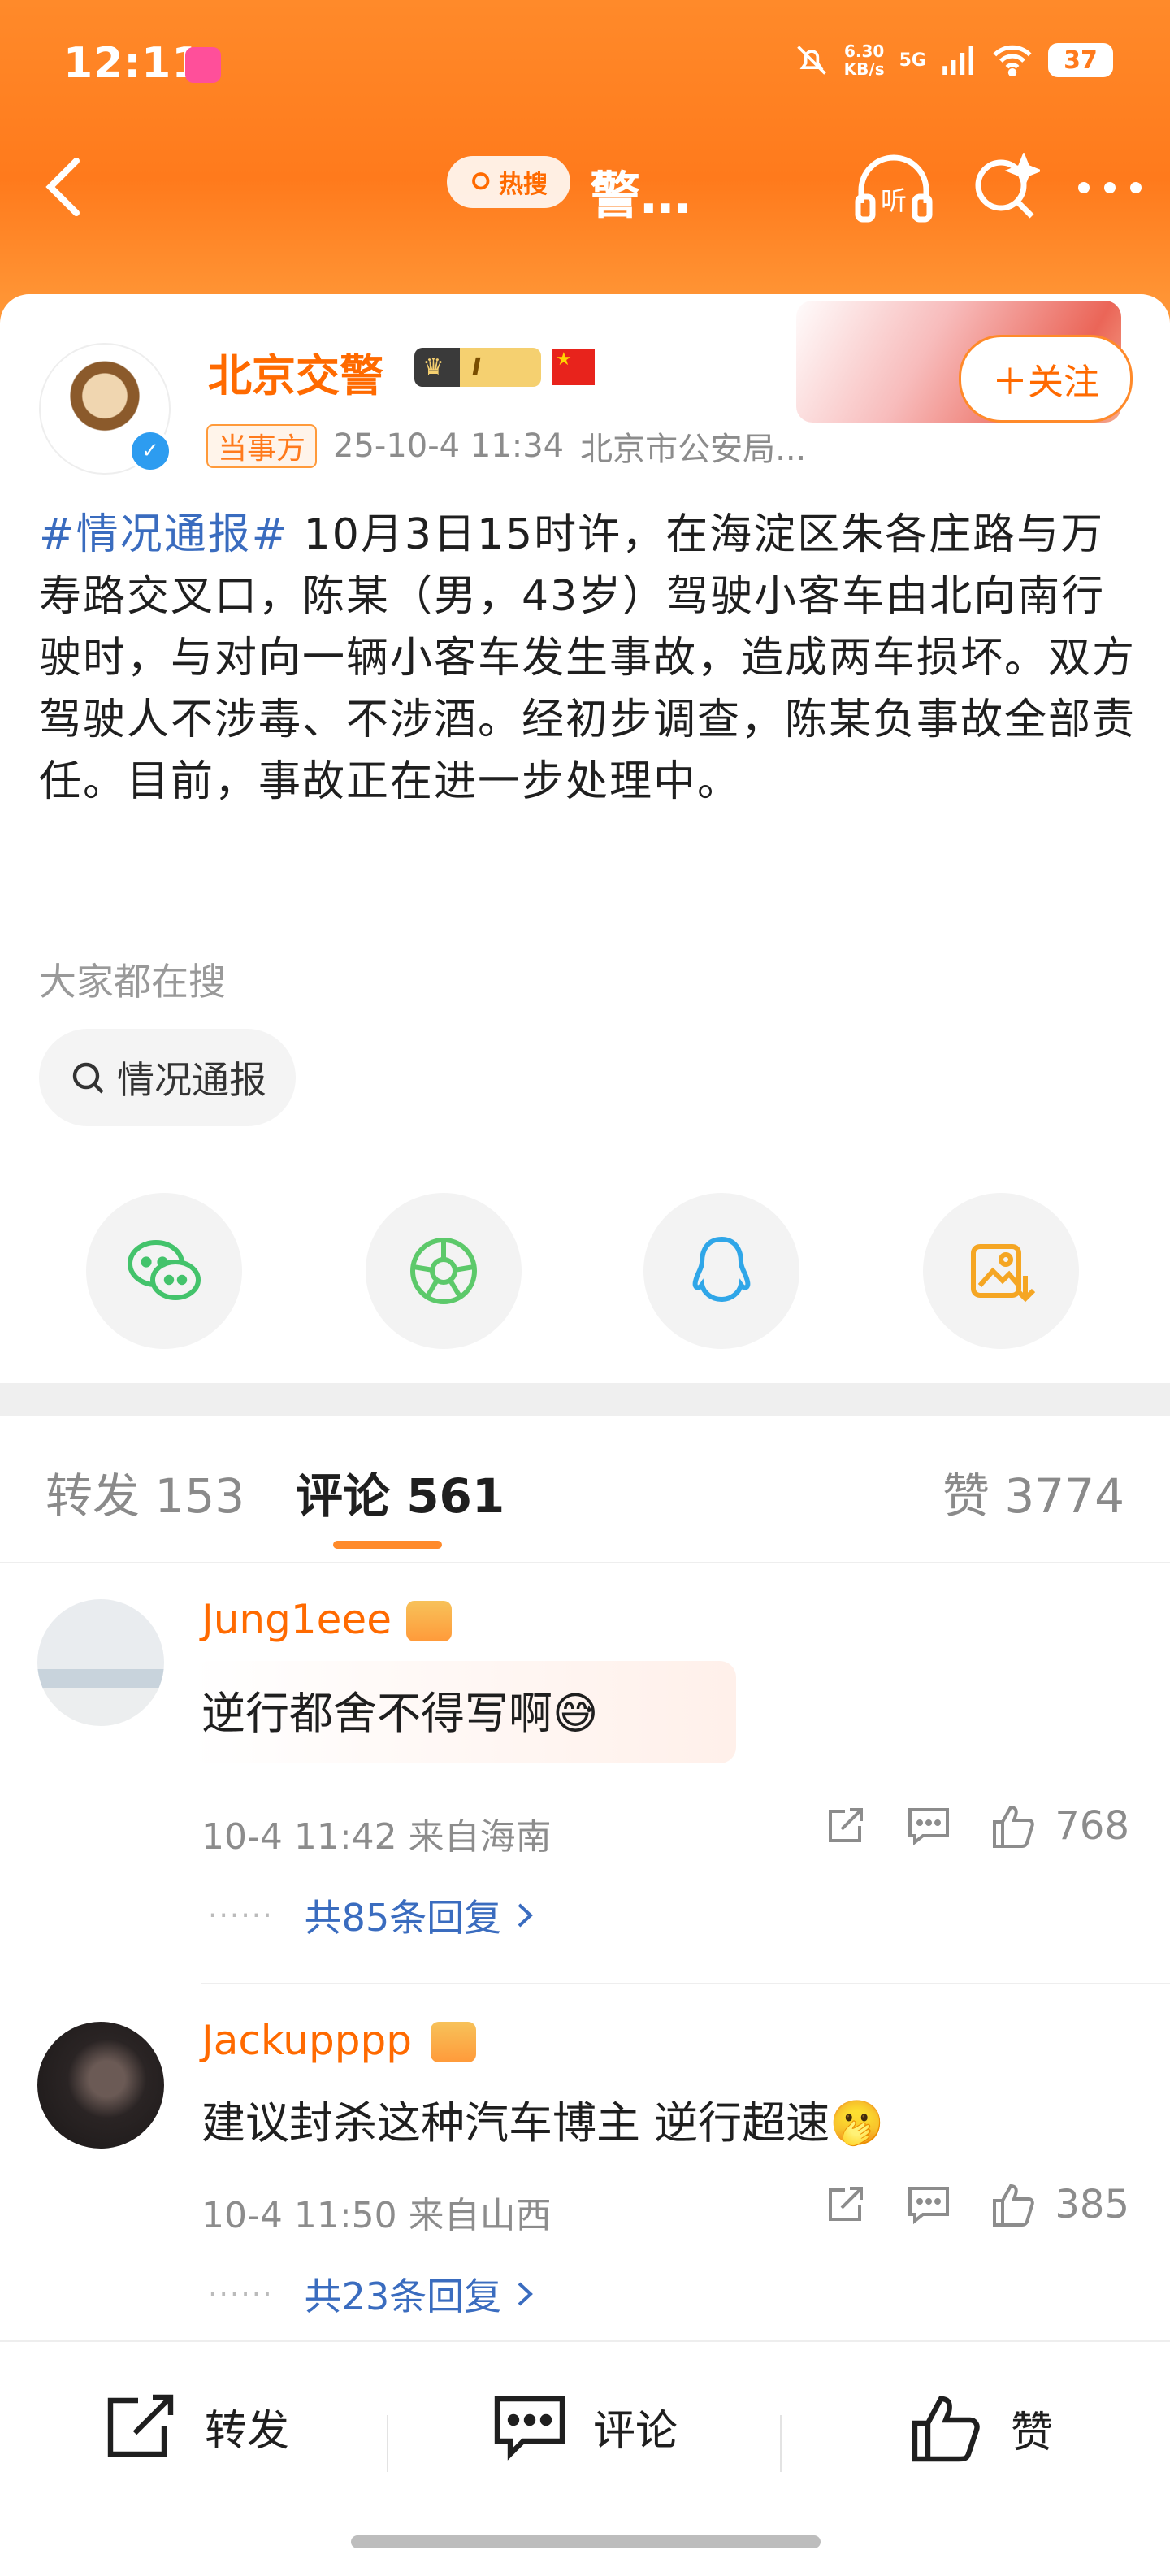 The width and height of the screenshot is (1170, 2576). What do you see at coordinates (586, 2541) in the screenshot?
I see `home-indicator` at bounding box center [586, 2541].